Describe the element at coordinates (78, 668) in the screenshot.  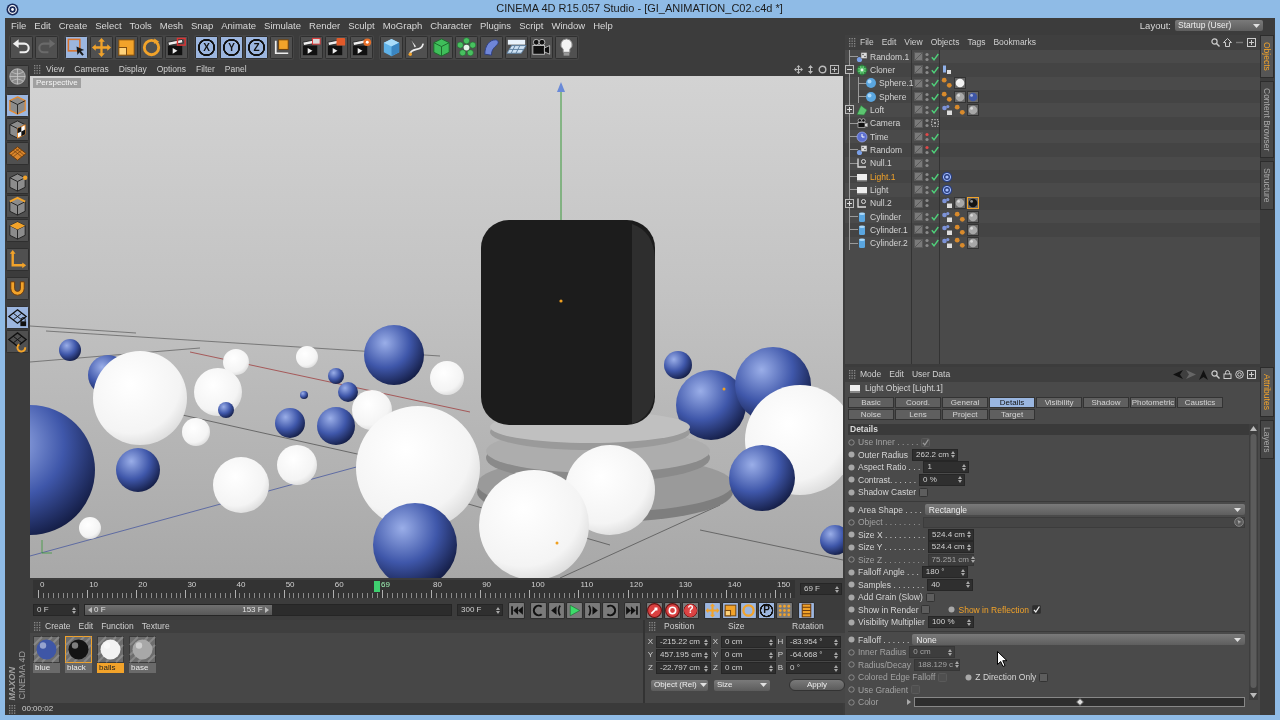
I see `material-name: black` at that location.